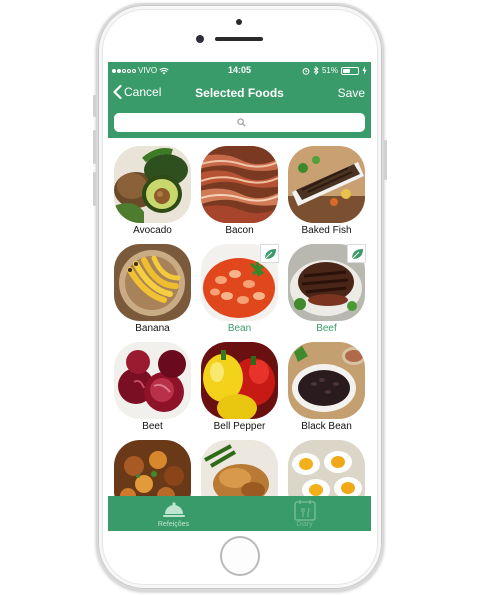  I want to click on food-name: Bell Pepper, so click(239, 426).